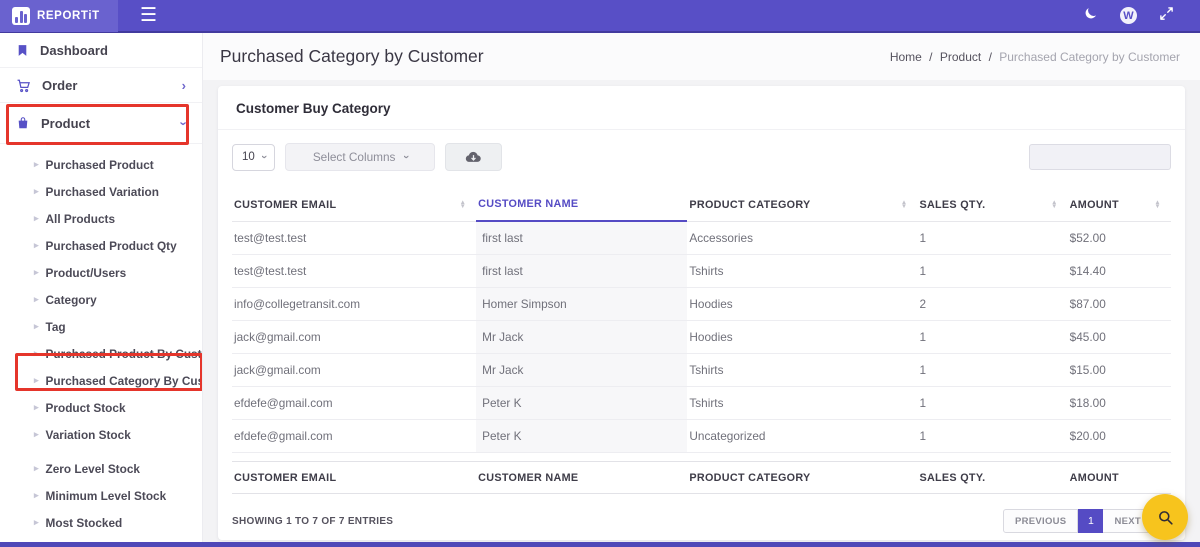 The image size is (1200, 547). What do you see at coordinates (1091, 521) in the screenshot?
I see `page-number-button: 1` at bounding box center [1091, 521].